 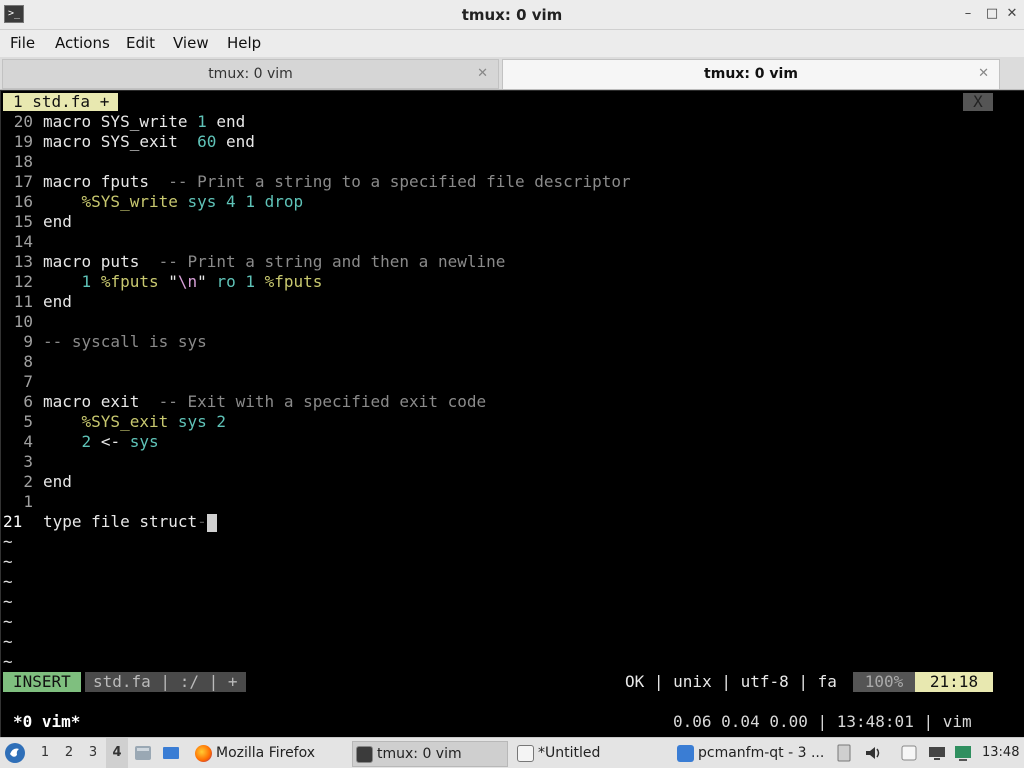 I want to click on menu-help: Help, so click(x=244, y=43).